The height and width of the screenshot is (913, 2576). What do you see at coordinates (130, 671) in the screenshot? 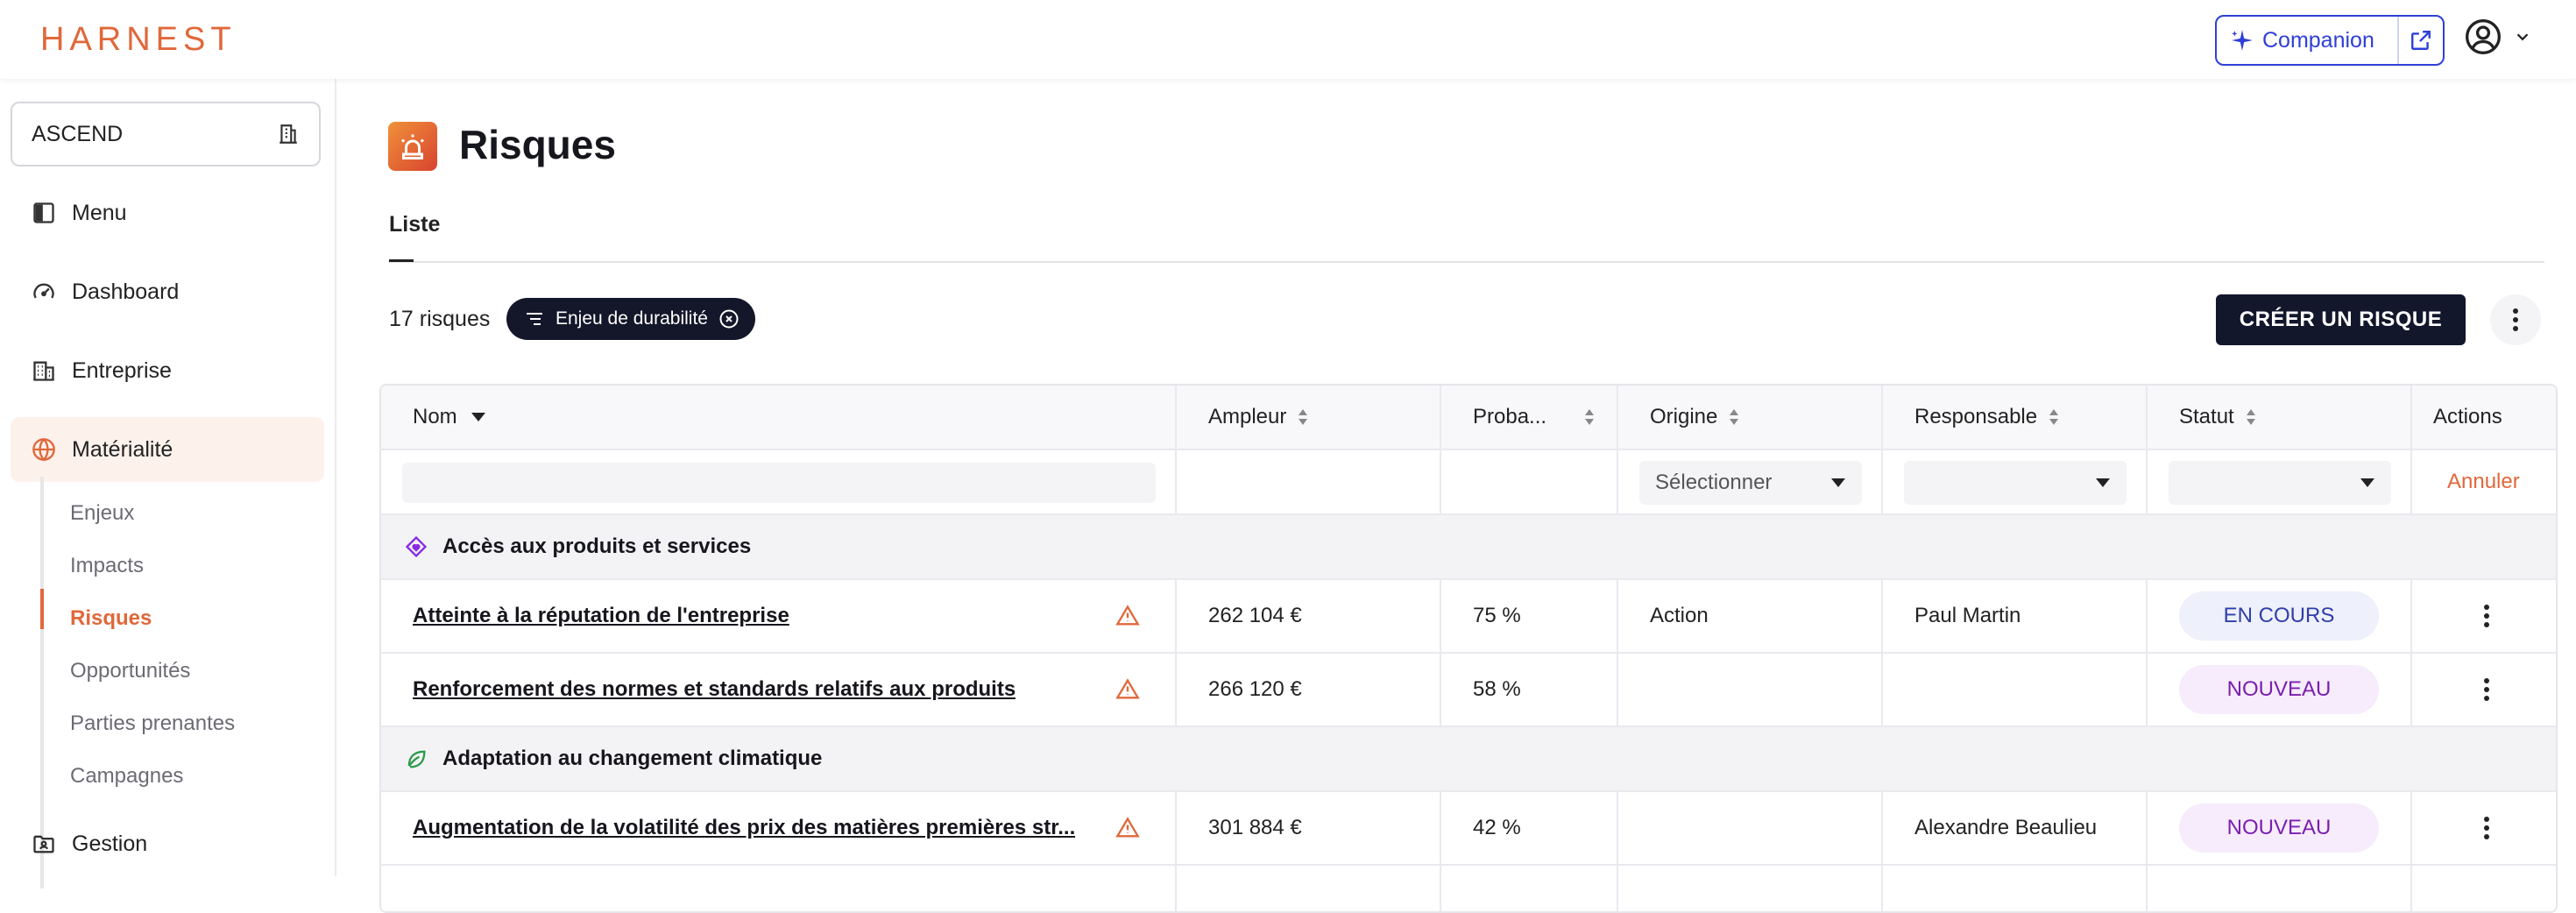
I see `sidebar-subitem-opportunites: Opportunités` at bounding box center [130, 671].